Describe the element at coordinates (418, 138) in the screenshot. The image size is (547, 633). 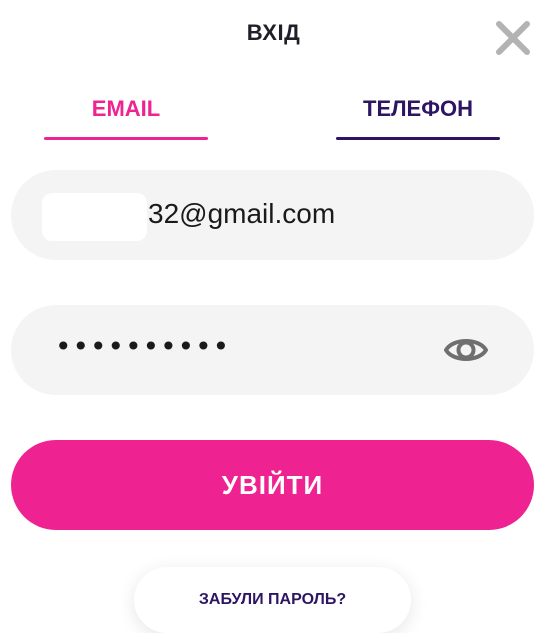
I see `tab-phone-underline` at that location.